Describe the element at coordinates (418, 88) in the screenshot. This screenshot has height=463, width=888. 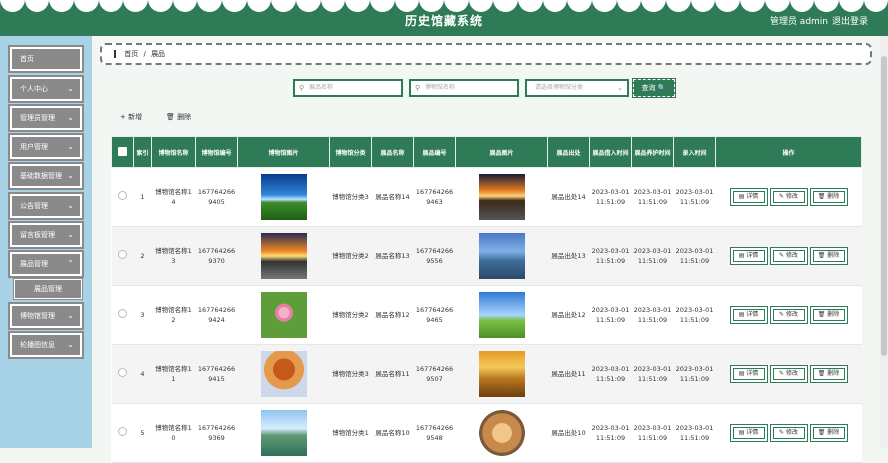
I see `search-icon: ⚲` at that location.